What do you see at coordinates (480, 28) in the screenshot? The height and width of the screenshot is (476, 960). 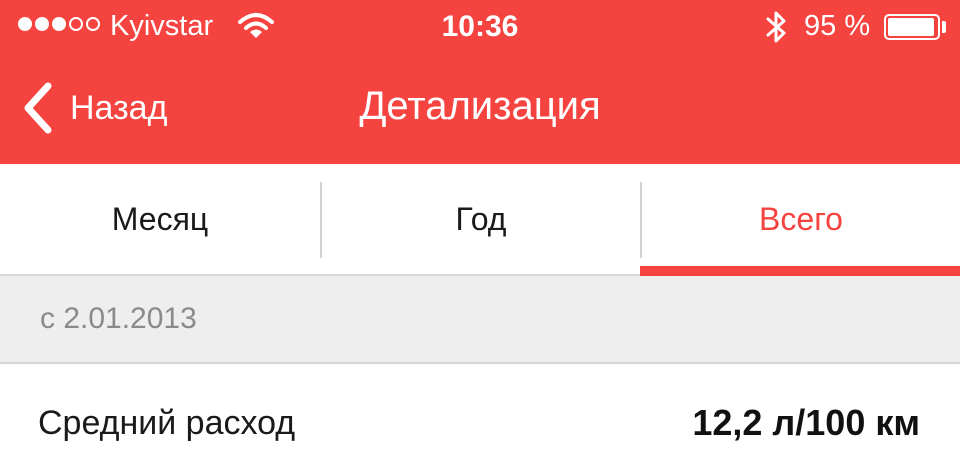 I see `status-bar: Kyivstar 10:36 95 %` at bounding box center [480, 28].